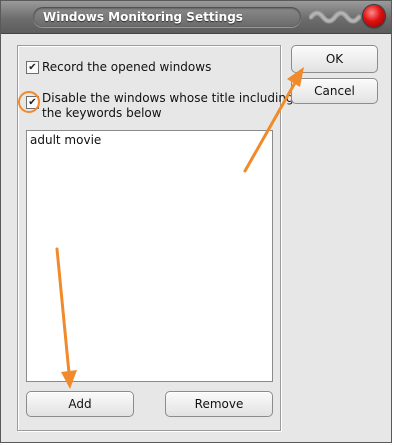 The image size is (394, 445). What do you see at coordinates (335, 17) in the screenshot?
I see `title-decoration-icon` at bounding box center [335, 17].